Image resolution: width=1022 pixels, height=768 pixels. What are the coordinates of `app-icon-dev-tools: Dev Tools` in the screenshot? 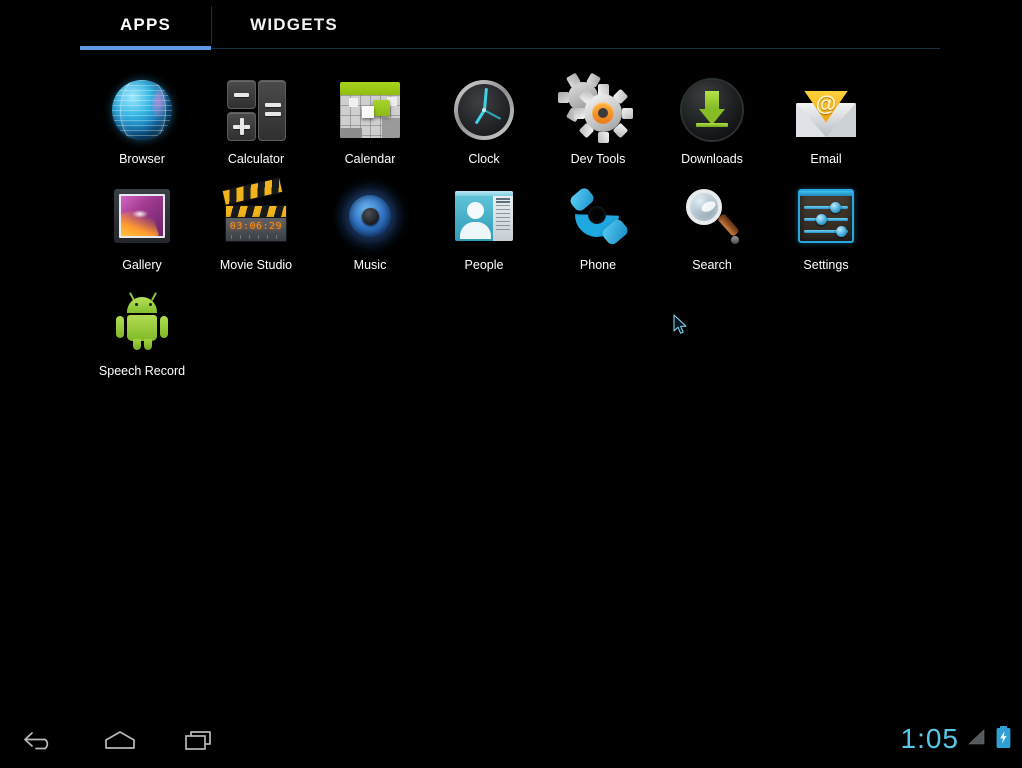 It's located at (598, 125).